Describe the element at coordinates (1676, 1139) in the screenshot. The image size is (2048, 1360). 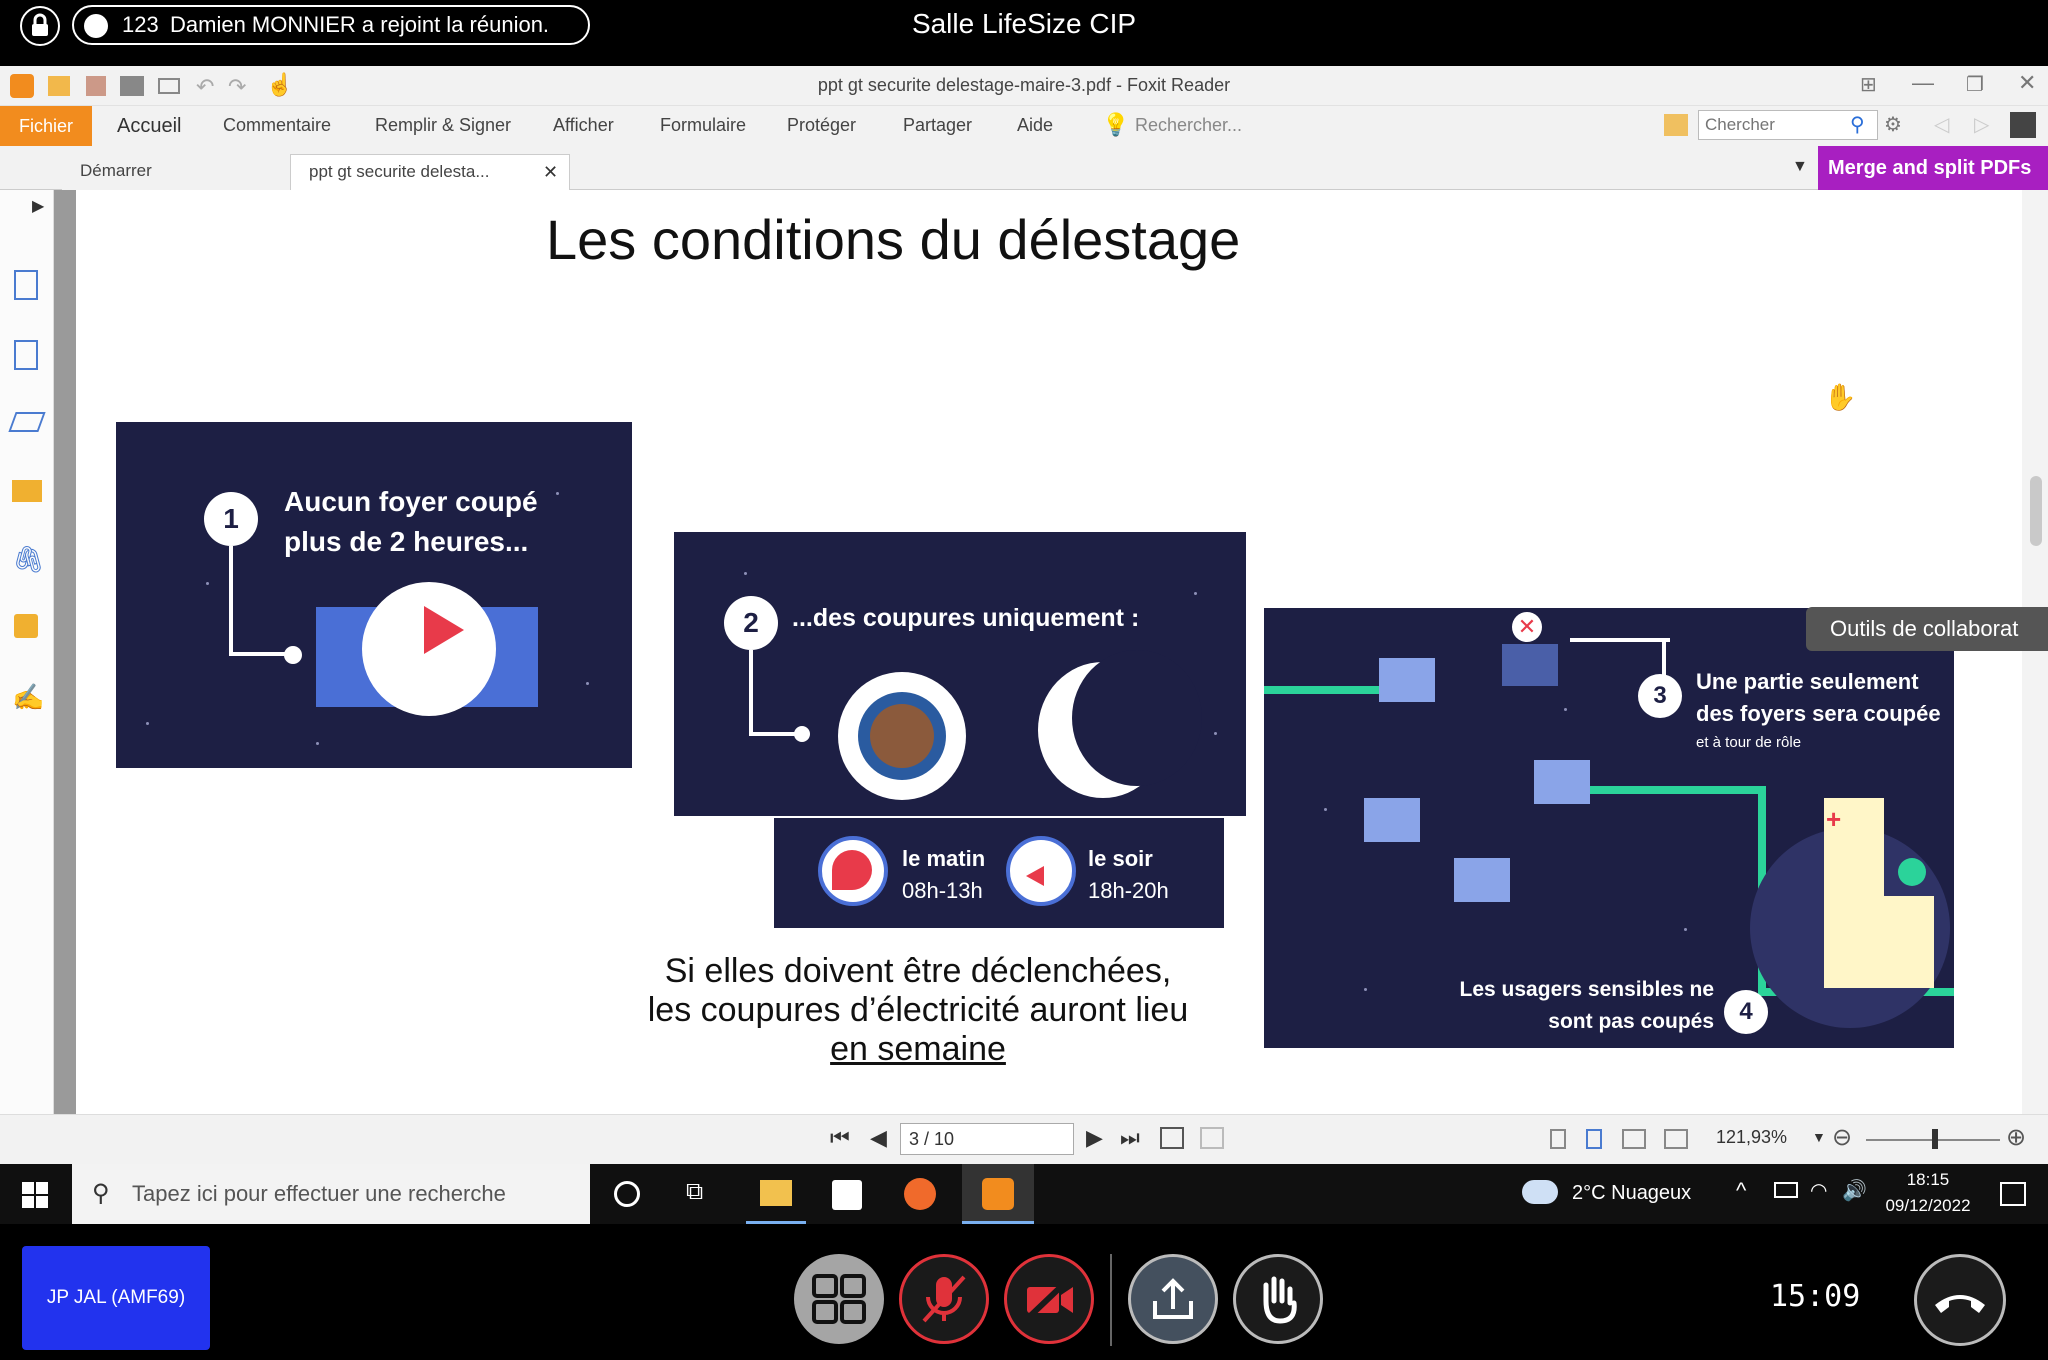
I see `continuous-facing-icon` at that location.